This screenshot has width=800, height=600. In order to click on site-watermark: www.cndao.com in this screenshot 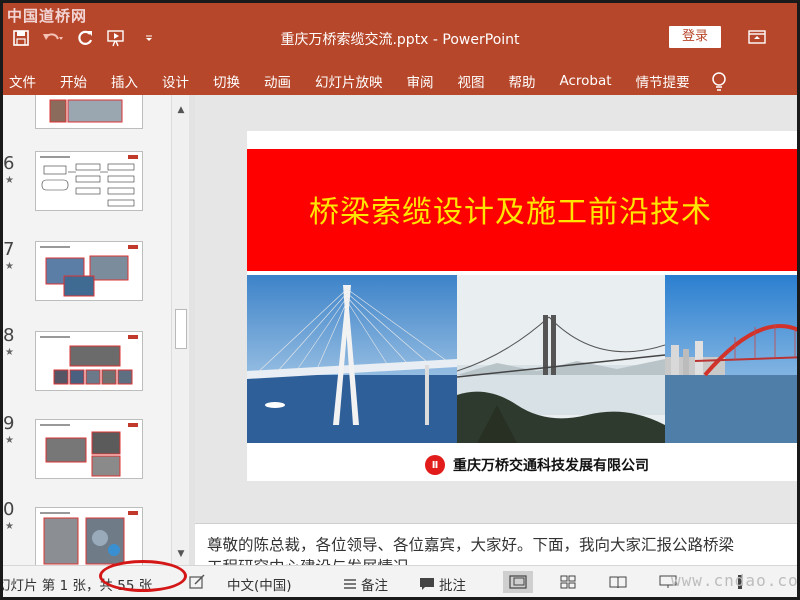, I will do `click(735, 580)`.